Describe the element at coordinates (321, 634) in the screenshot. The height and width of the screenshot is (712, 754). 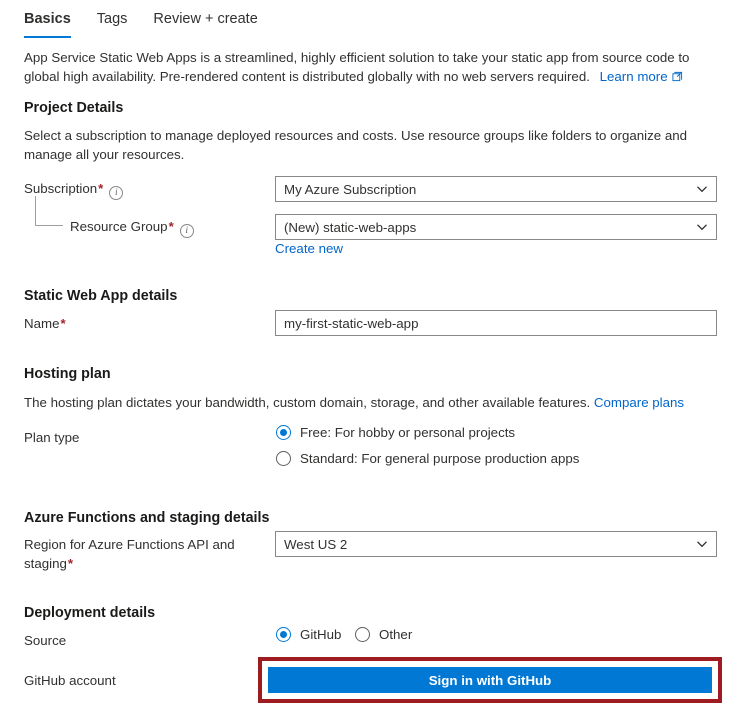
I see `source-option-github-label: GitHub` at that location.